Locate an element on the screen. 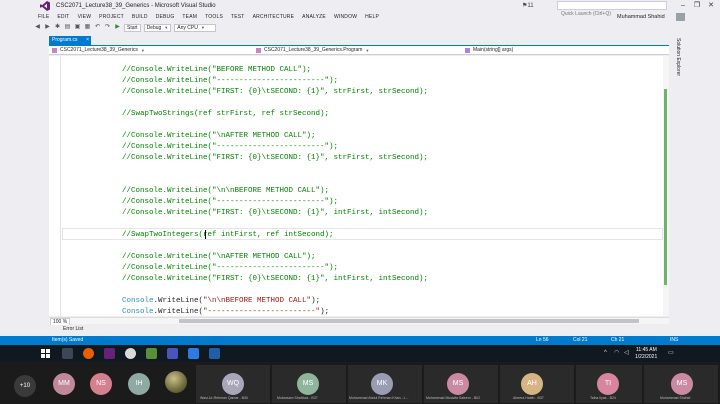  error-list-tab: Error List is located at coordinates (73, 329).